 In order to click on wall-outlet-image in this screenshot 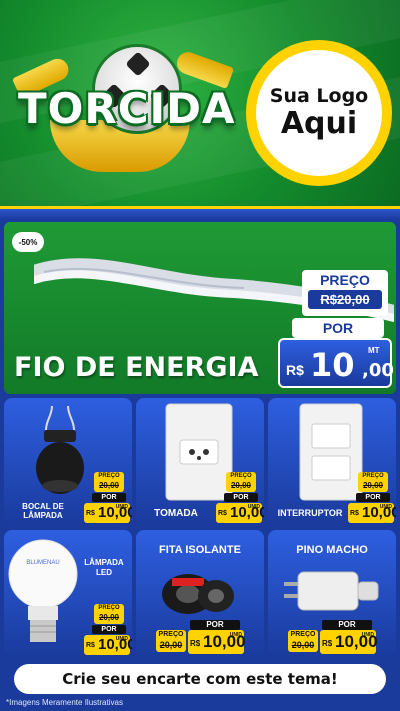, I will do `click(199, 452)`.